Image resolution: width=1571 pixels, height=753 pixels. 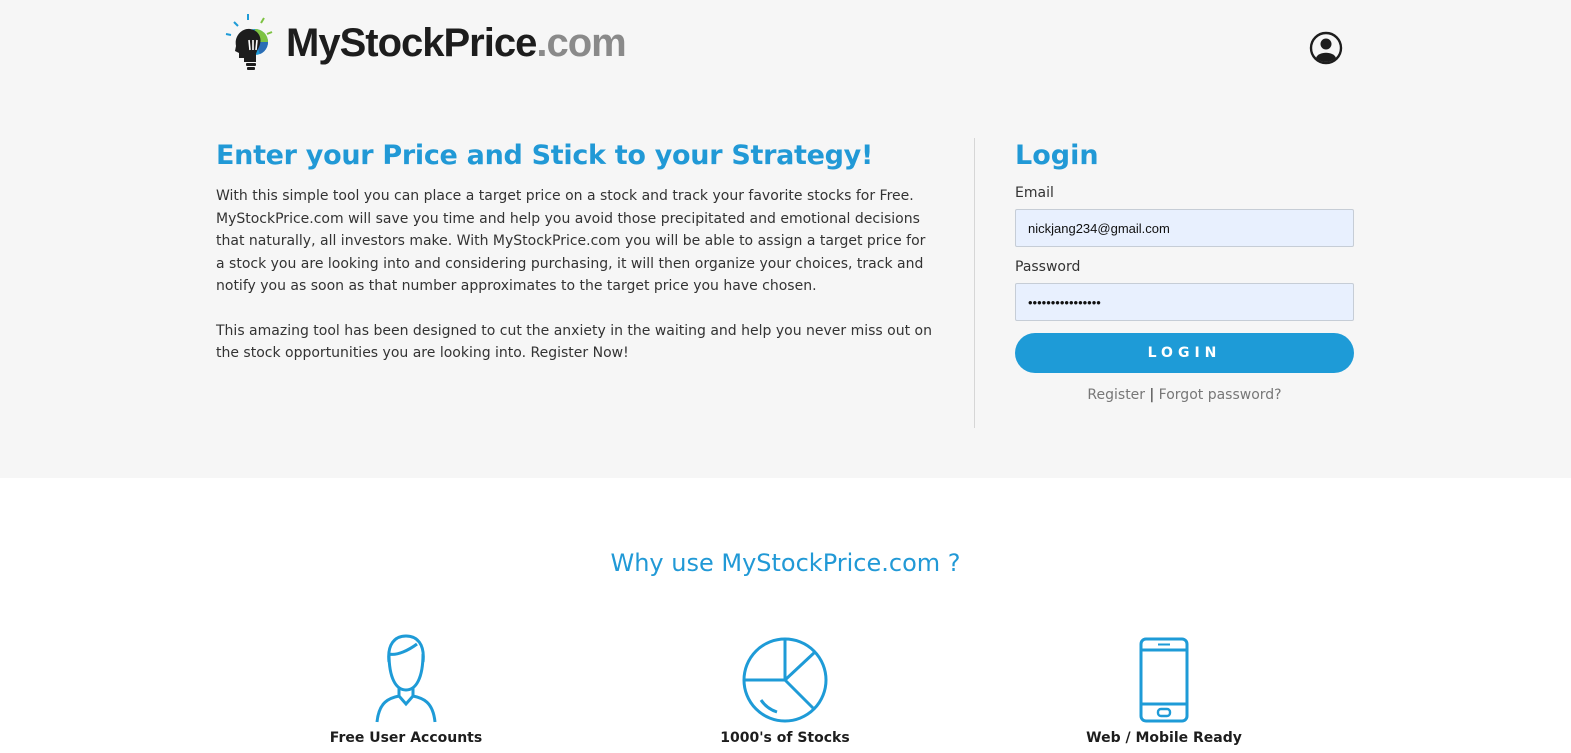 I want to click on email-field, so click(x=1184, y=228).